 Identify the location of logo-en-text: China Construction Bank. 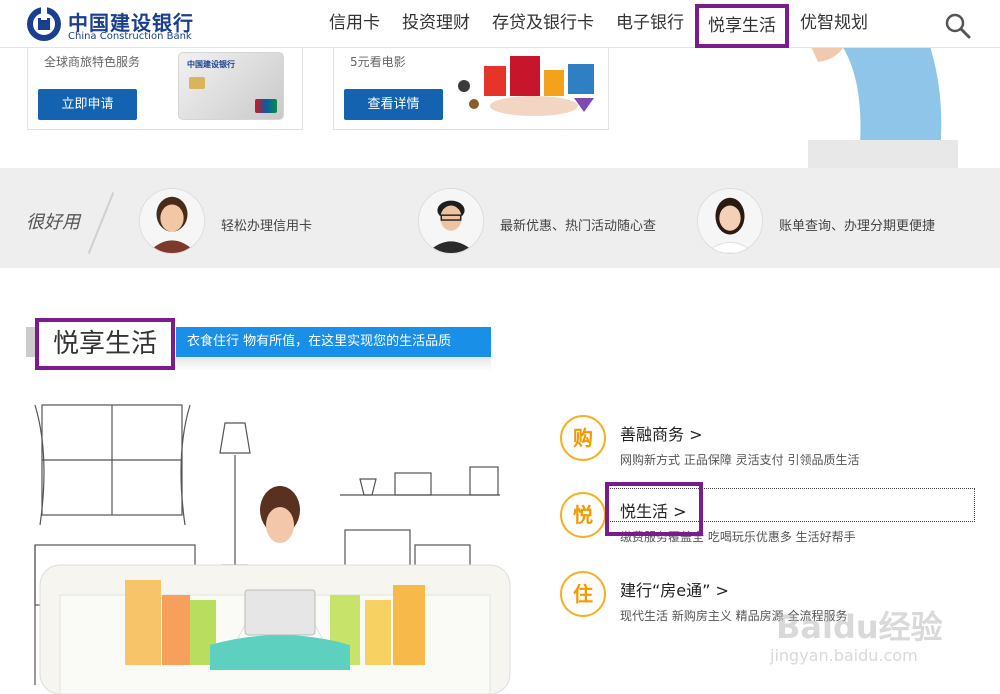
(130, 36).